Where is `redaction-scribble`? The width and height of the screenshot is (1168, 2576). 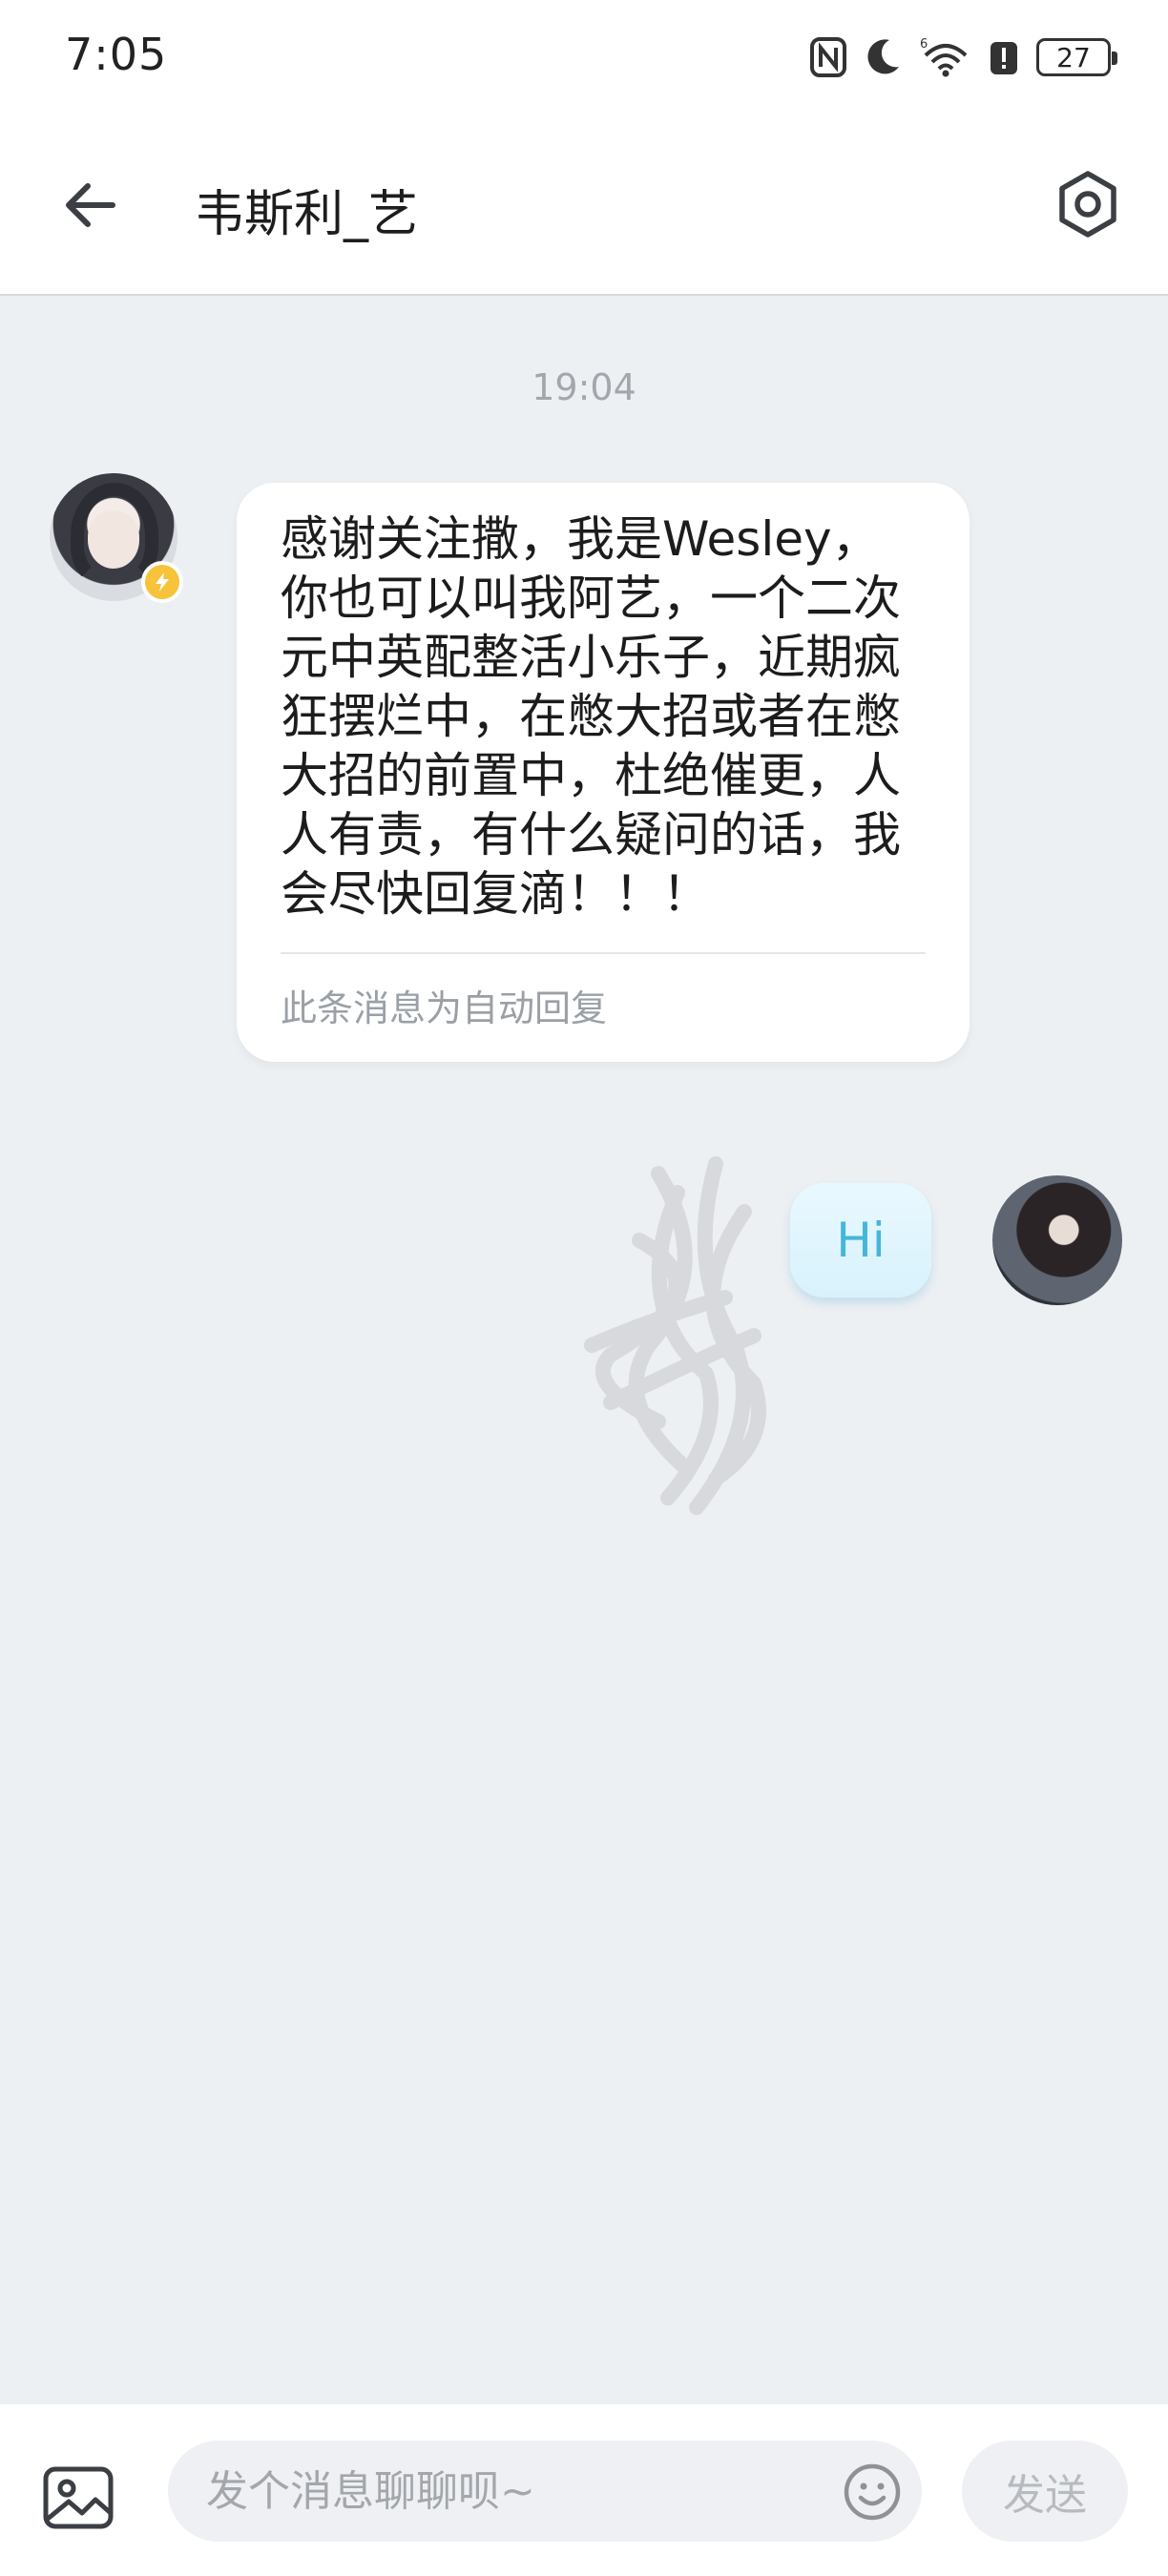 redaction-scribble is located at coordinates (675, 1335).